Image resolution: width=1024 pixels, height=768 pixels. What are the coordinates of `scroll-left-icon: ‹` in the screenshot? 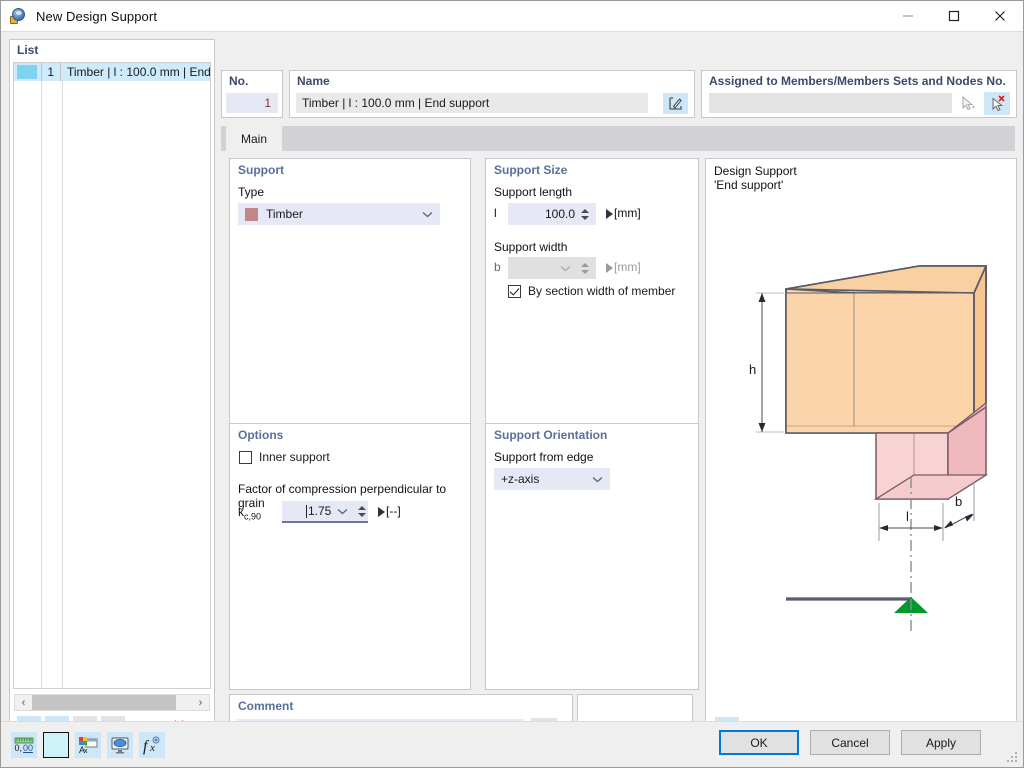 It's located at (23, 702).